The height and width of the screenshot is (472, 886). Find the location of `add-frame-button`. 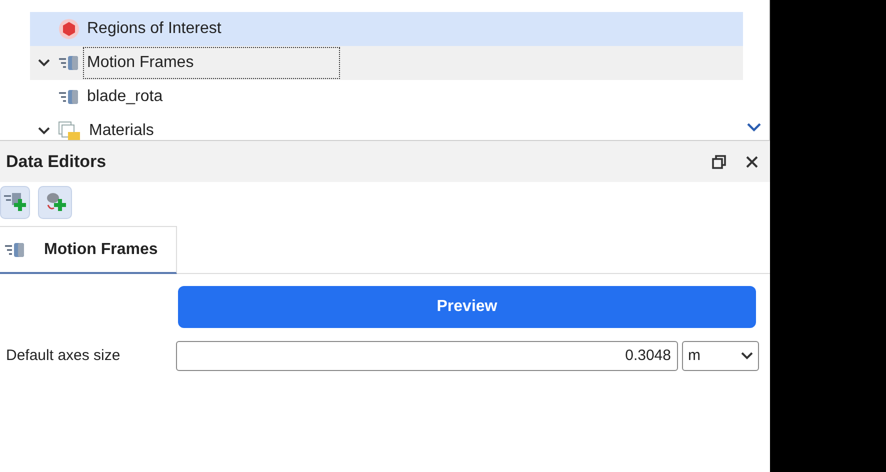

add-frame-button is located at coordinates (15, 202).